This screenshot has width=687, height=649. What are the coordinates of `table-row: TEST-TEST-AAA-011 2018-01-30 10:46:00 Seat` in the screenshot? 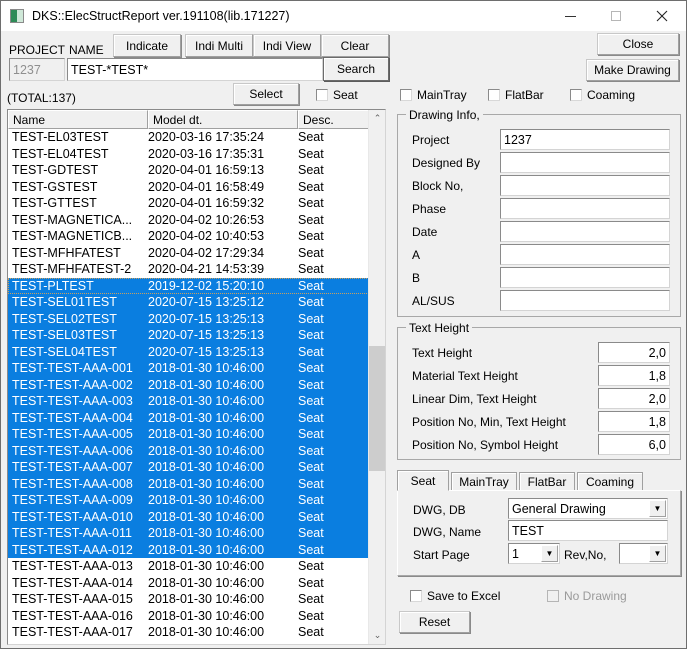 It's located at (196, 533).